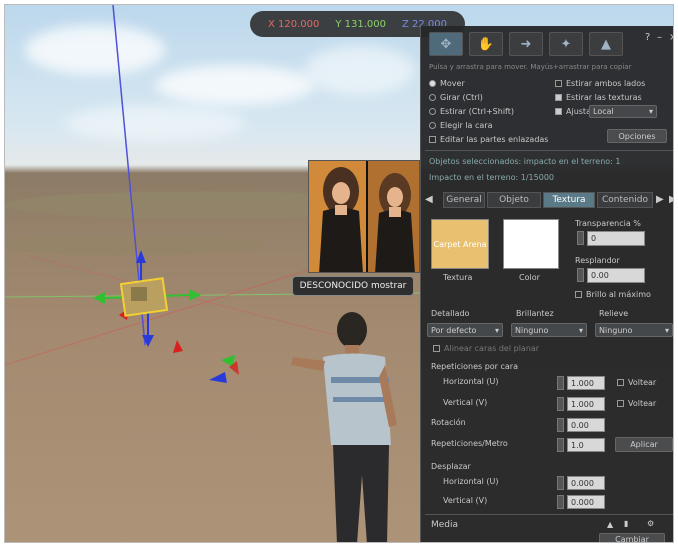 Image resolution: width=678 pixels, height=547 pixels. Describe the element at coordinates (395, 222) in the screenshot. I see `portrait-right` at that location.